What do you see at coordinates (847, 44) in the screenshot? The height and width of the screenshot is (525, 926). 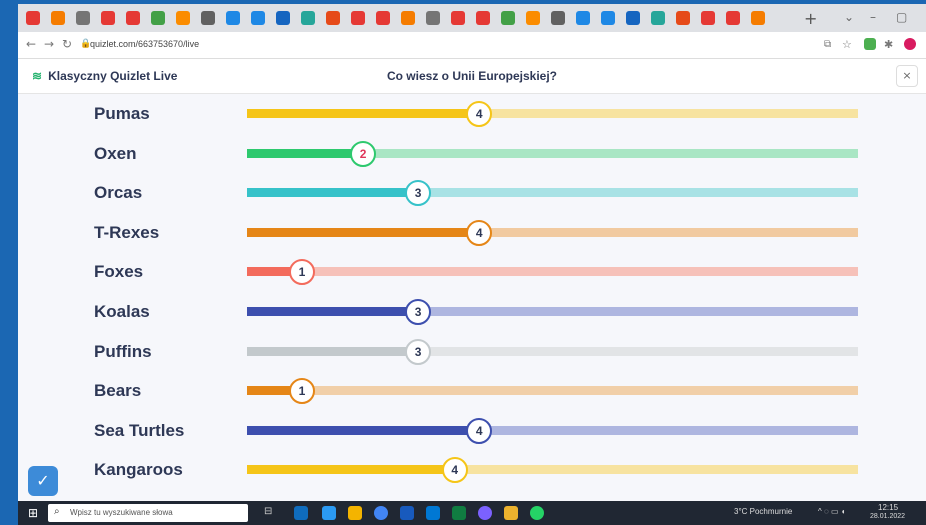 I see `bookmark-star-icon: ☆` at bounding box center [847, 44].